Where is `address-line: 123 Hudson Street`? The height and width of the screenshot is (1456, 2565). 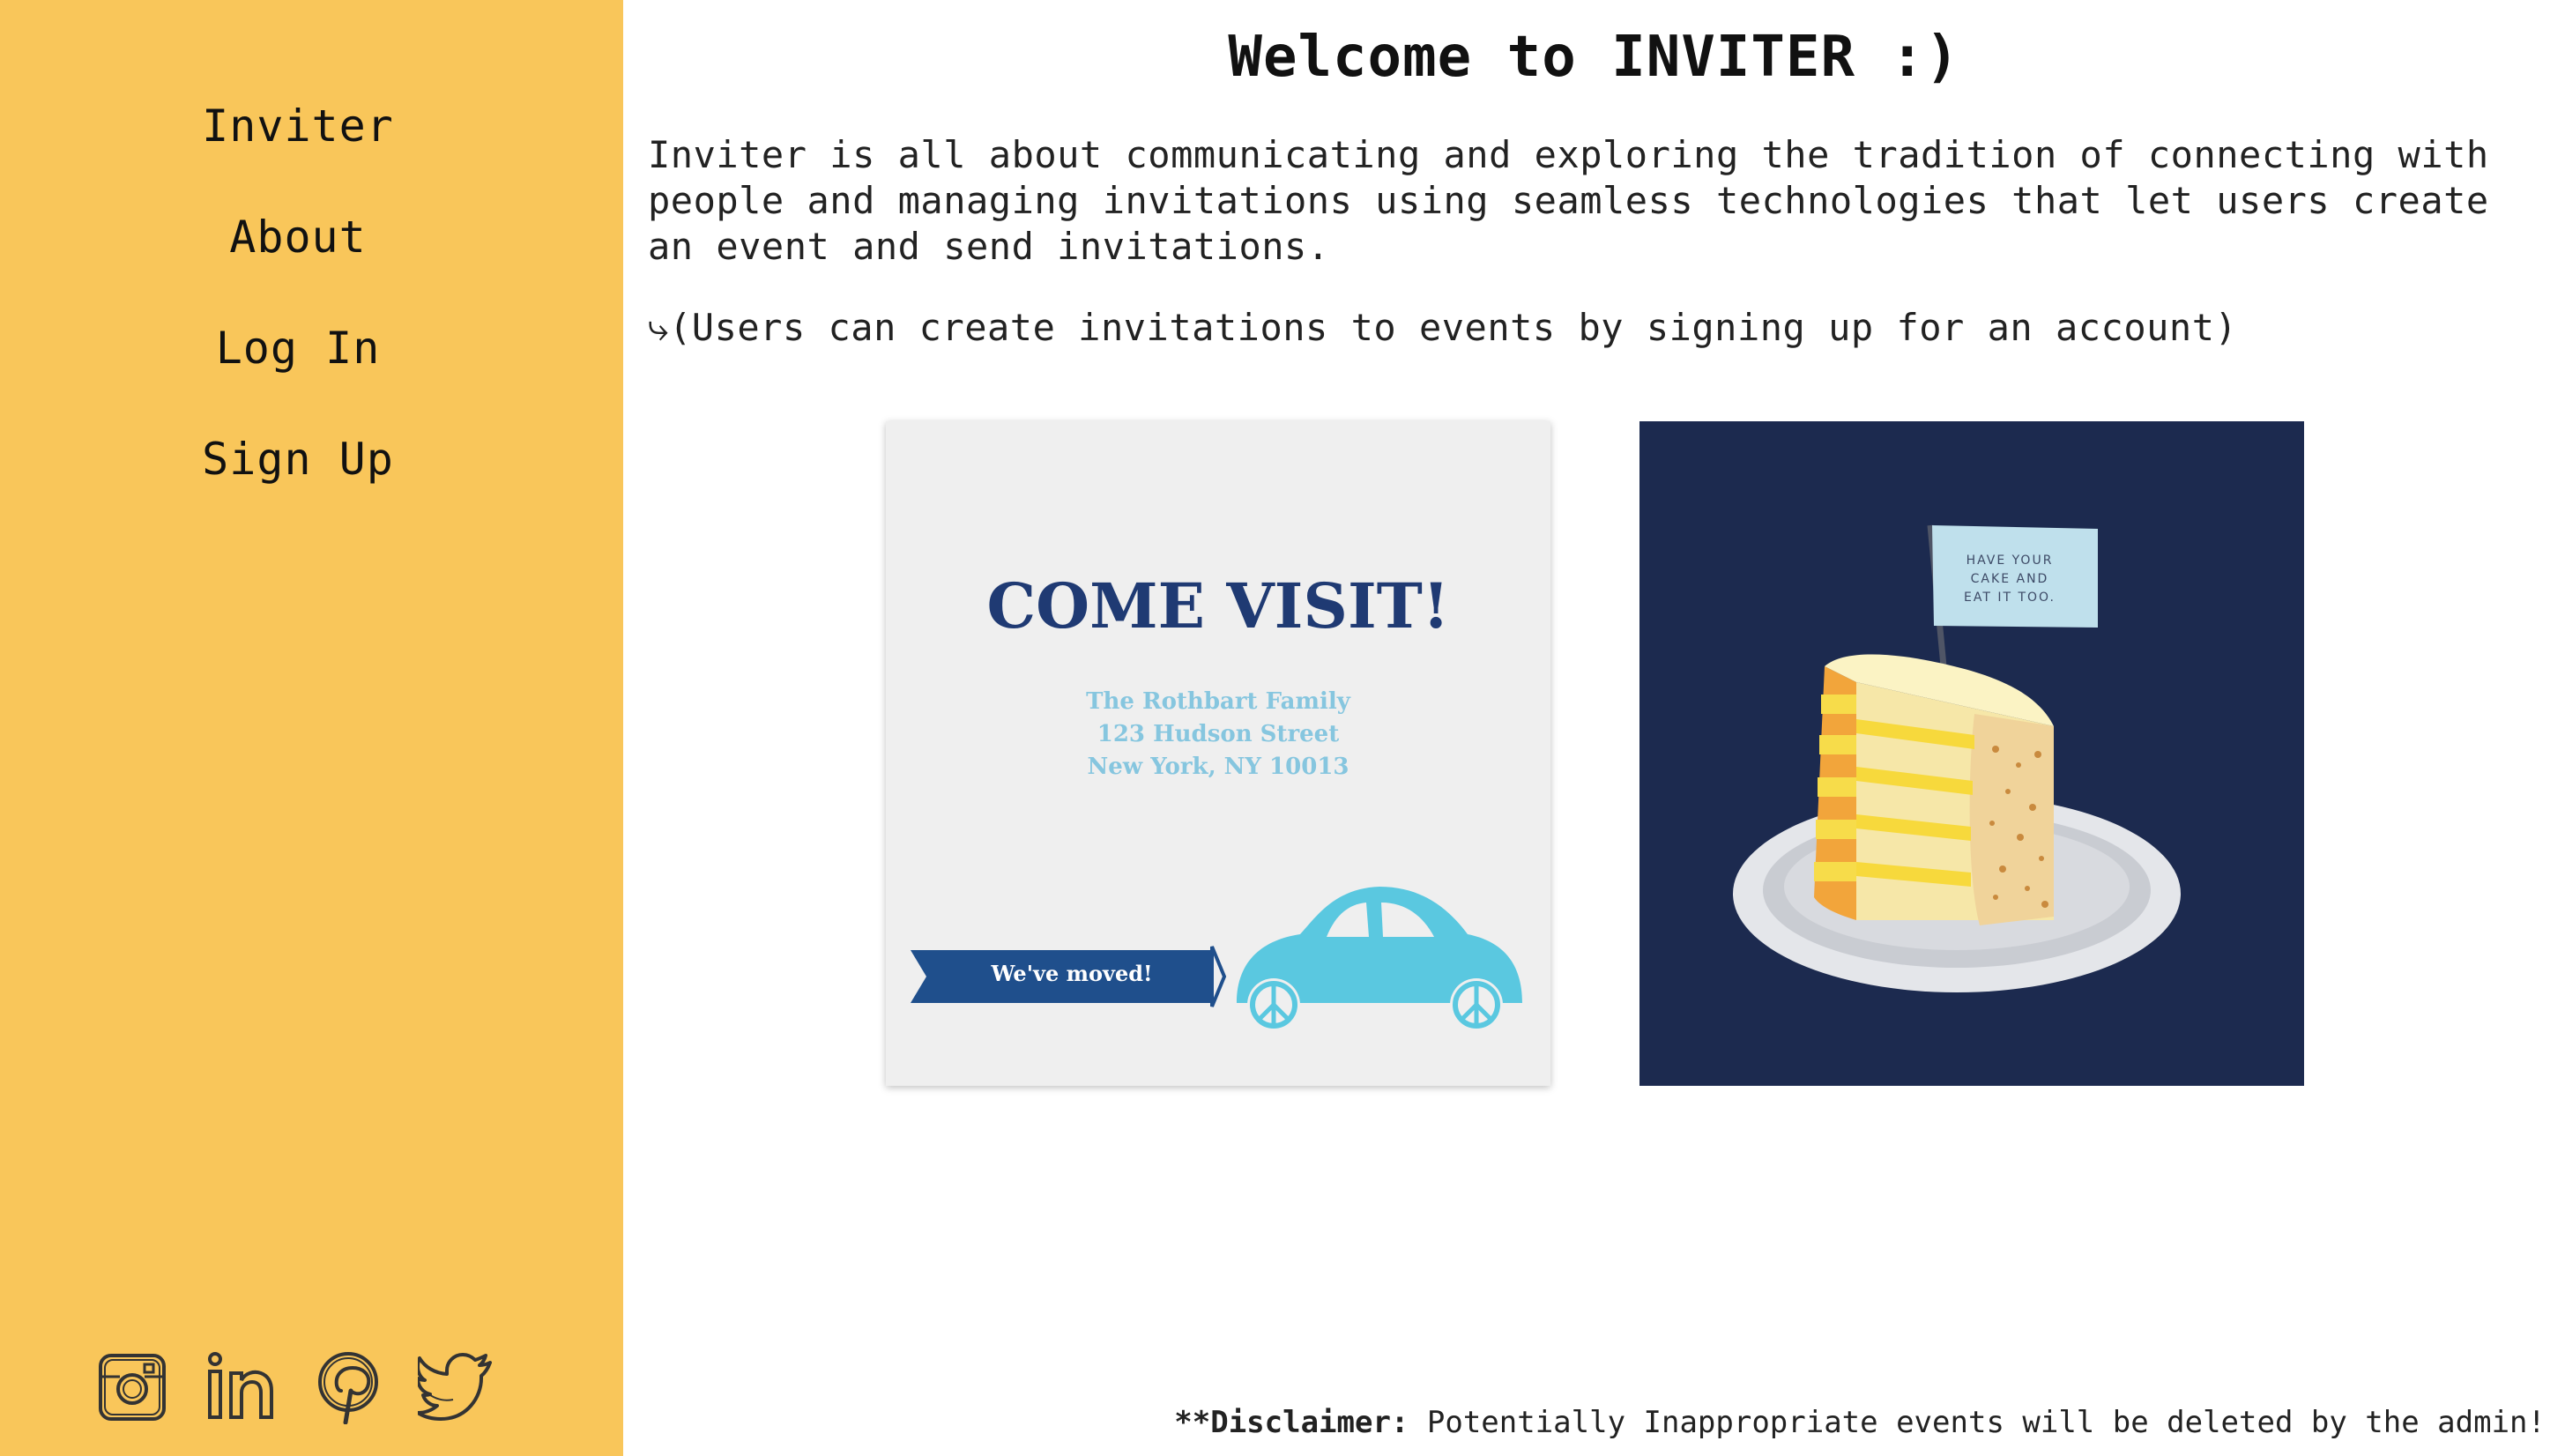 address-line: 123 Hudson Street is located at coordinates (1218, 734).